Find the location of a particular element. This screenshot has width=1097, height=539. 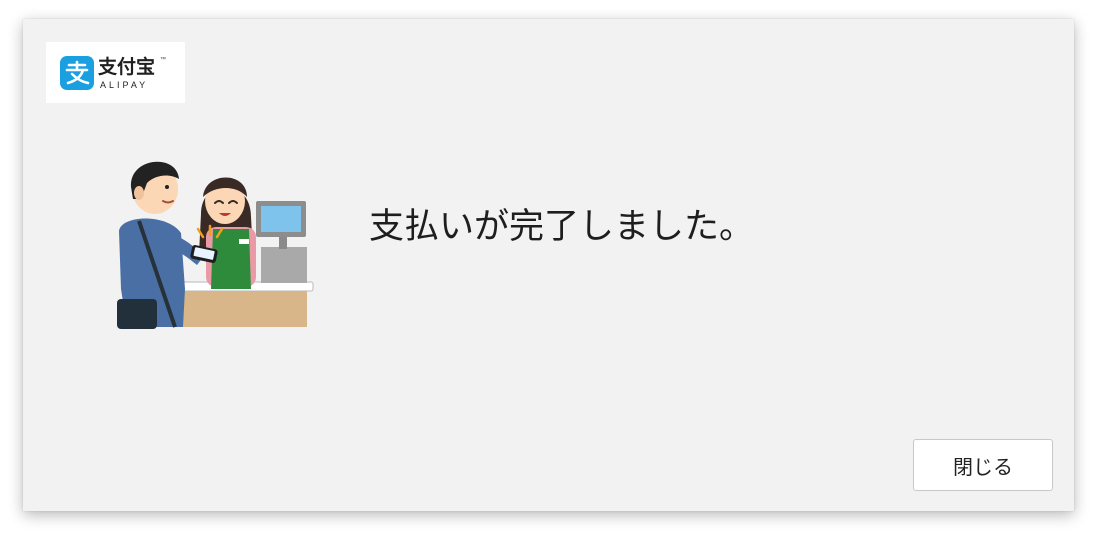

customer-bag is located at coordinates (137, 314).